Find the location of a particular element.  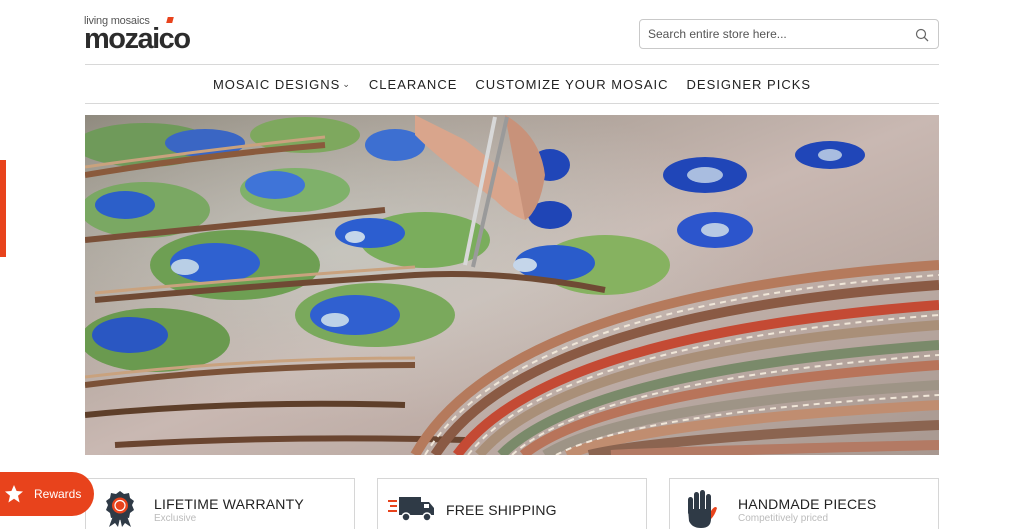

star-icon is located at coordinates (14, 494).